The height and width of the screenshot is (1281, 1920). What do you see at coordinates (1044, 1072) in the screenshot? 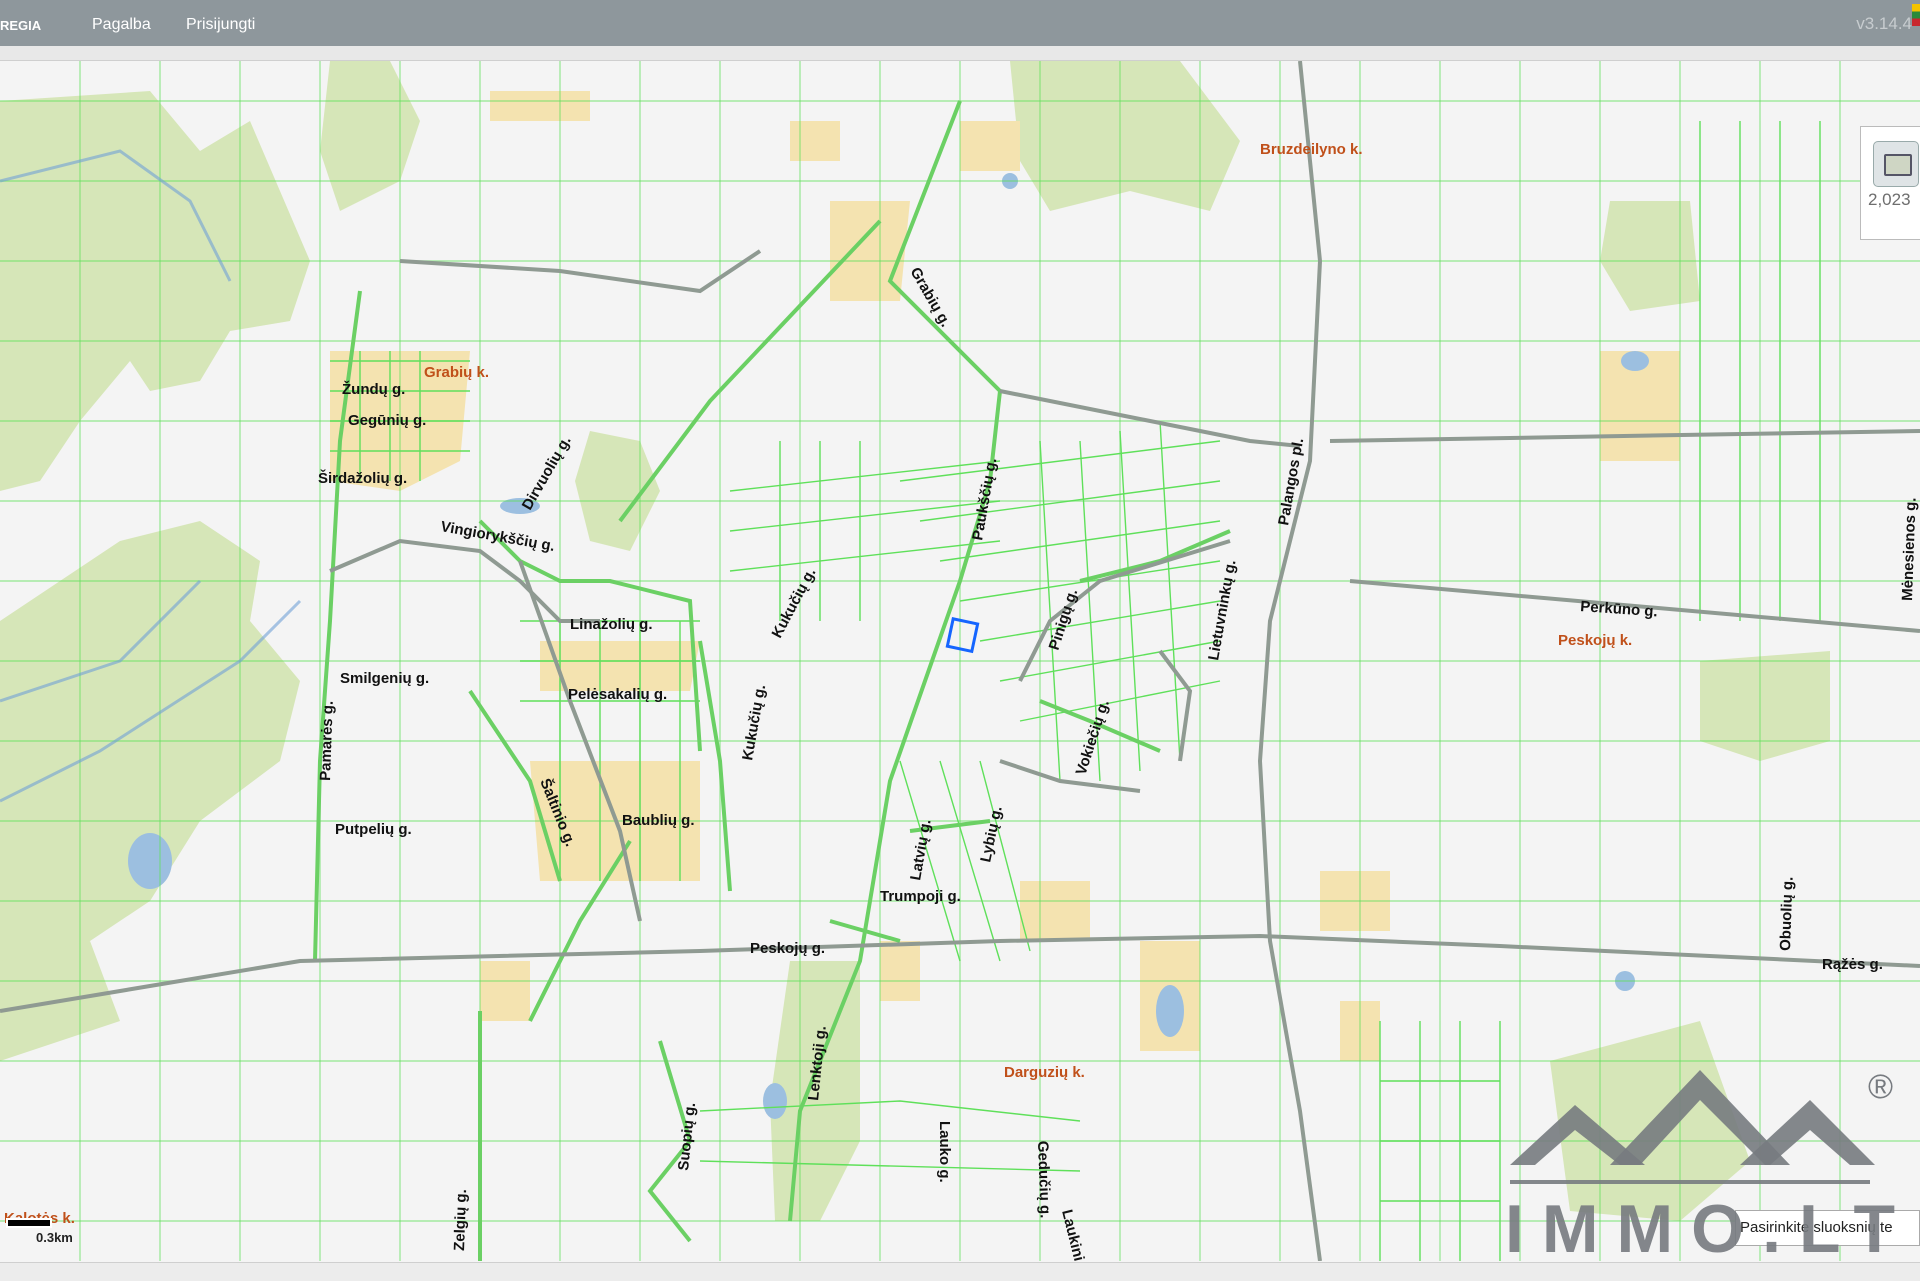
I see `village-label: Darguzių k.` at bounding box center [1044, 1072].